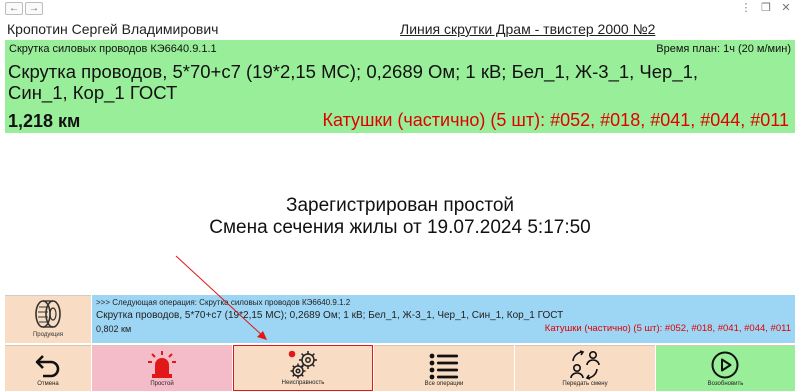  I want to click on next-operation-length: 0,802 км, so click(114, 329).